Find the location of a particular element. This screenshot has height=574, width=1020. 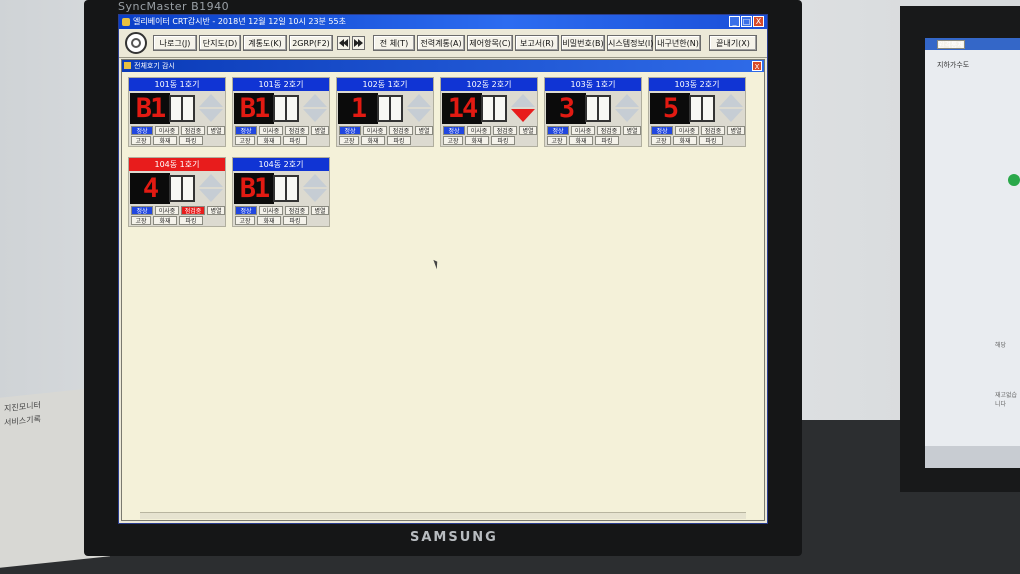

status-dot-icon is located at coordinates (1014, 180).